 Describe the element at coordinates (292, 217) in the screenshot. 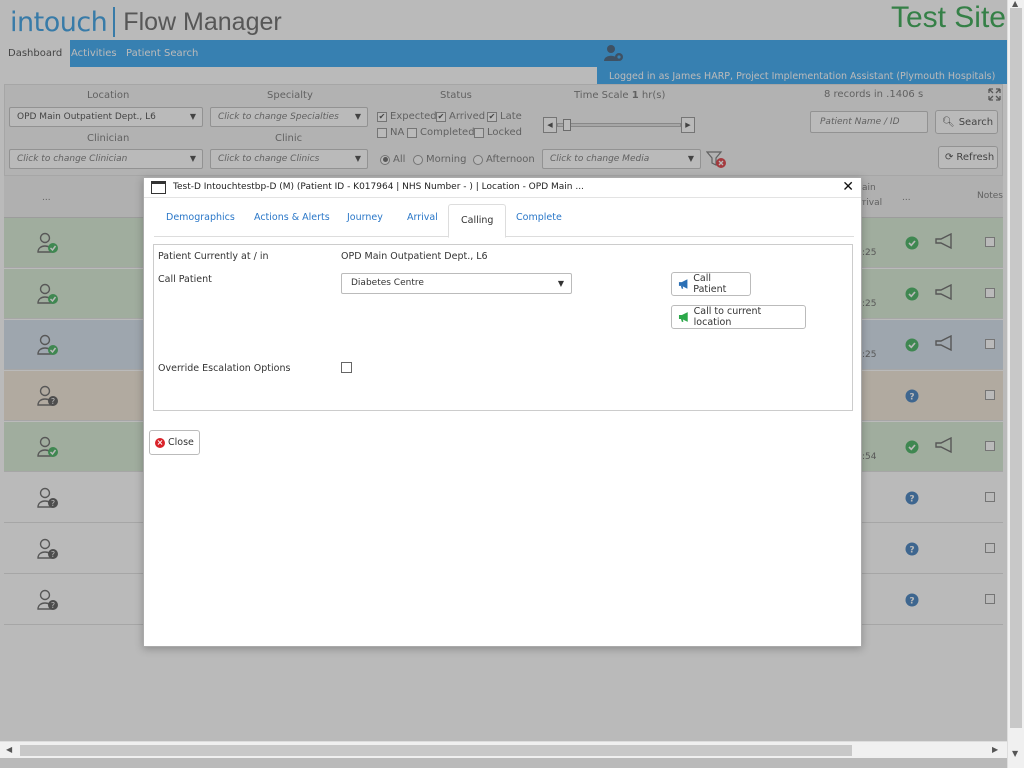

I see `tab-actions-alerts: Actions & Alerts` at that location.